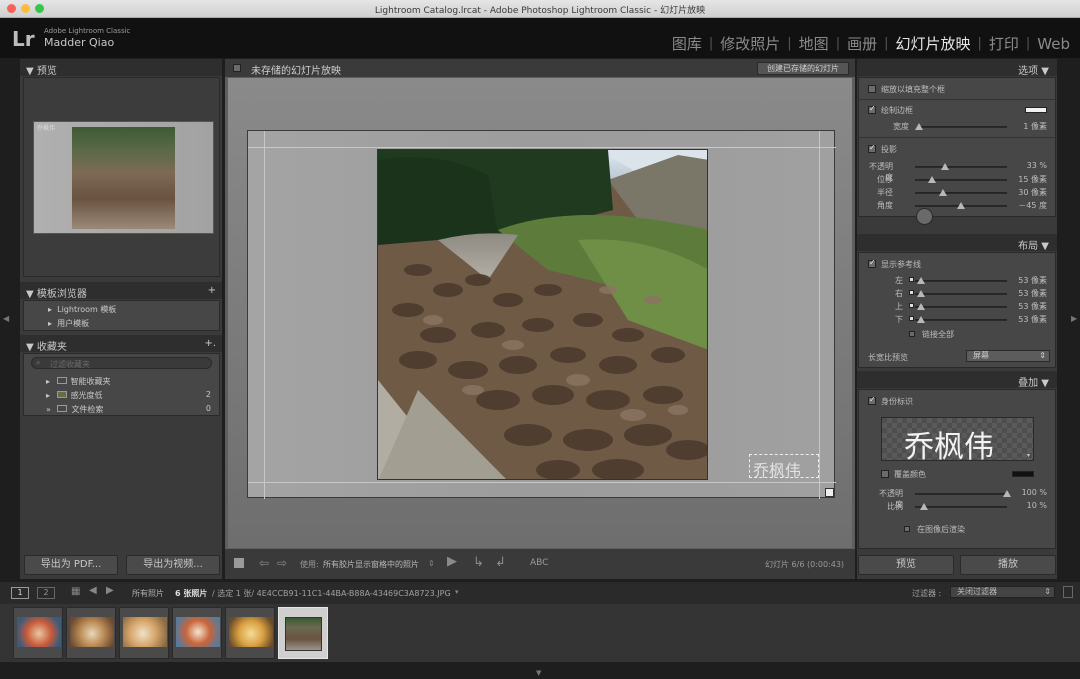 Image resolution: width=1080 pixels, height=679 pixels. I want to click on right-panel-arrow-icon: ▶, so click(1074, 318).